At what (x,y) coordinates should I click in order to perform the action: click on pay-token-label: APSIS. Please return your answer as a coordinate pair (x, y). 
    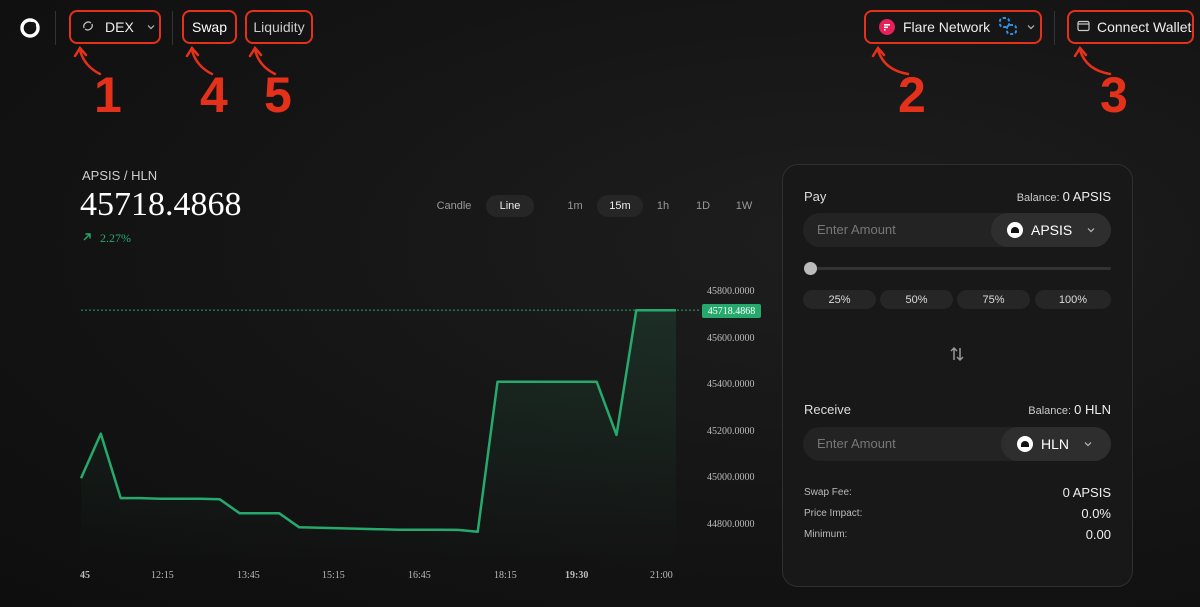
    Looking at the image, I should click on (1052, 230).